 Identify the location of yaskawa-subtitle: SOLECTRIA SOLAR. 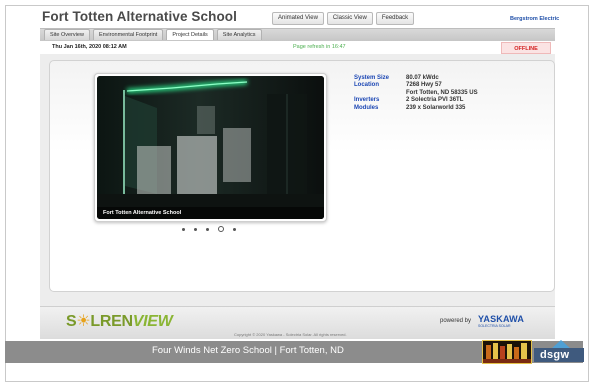
(494, 326).